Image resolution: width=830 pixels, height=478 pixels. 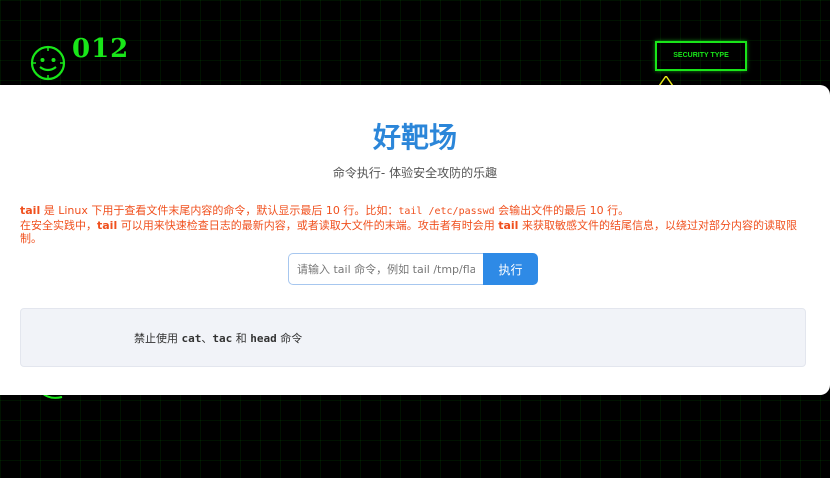 I want to click on result-text: 和, so click(x=241, y=338).